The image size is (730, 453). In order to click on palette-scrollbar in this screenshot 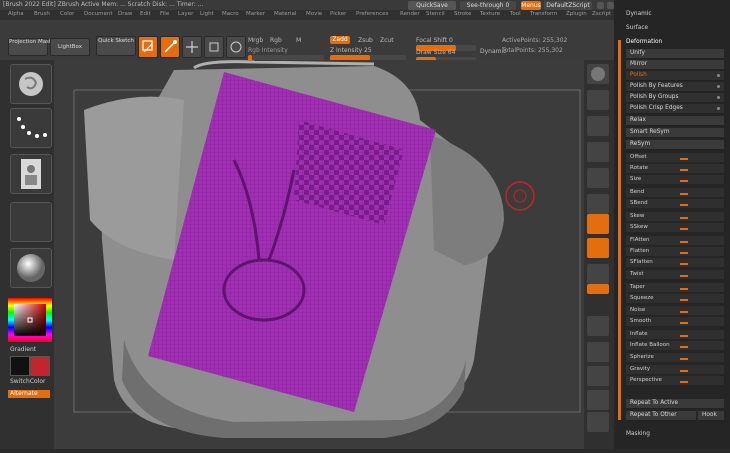, I will do `click(619, 230)`.